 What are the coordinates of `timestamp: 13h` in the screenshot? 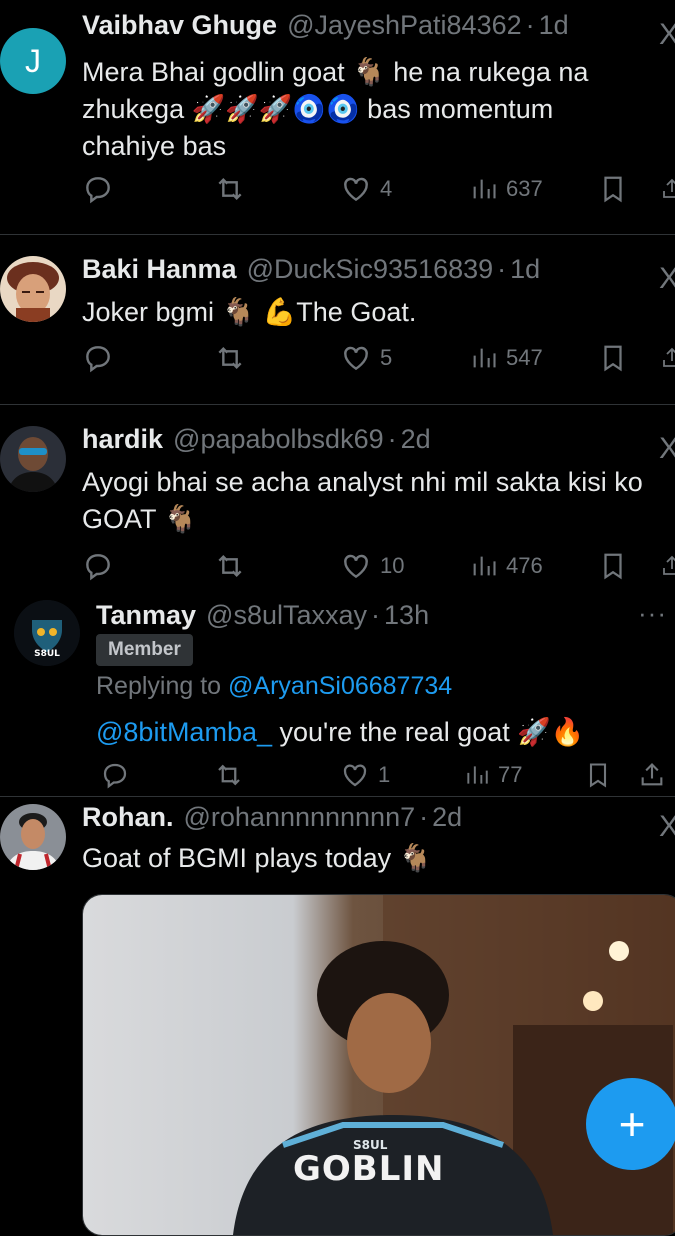 It's located at (406, 615).